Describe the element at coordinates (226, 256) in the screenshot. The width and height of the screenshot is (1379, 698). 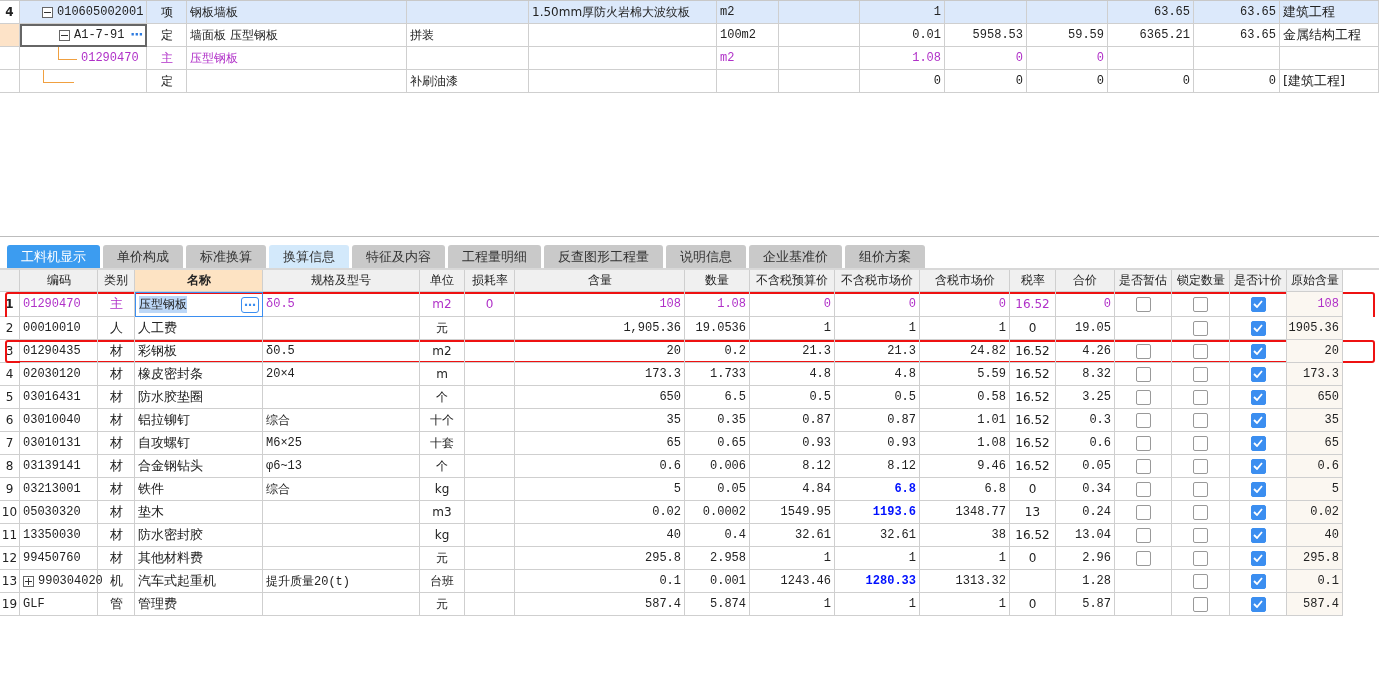
I see `tab: 标准换算` at that location.